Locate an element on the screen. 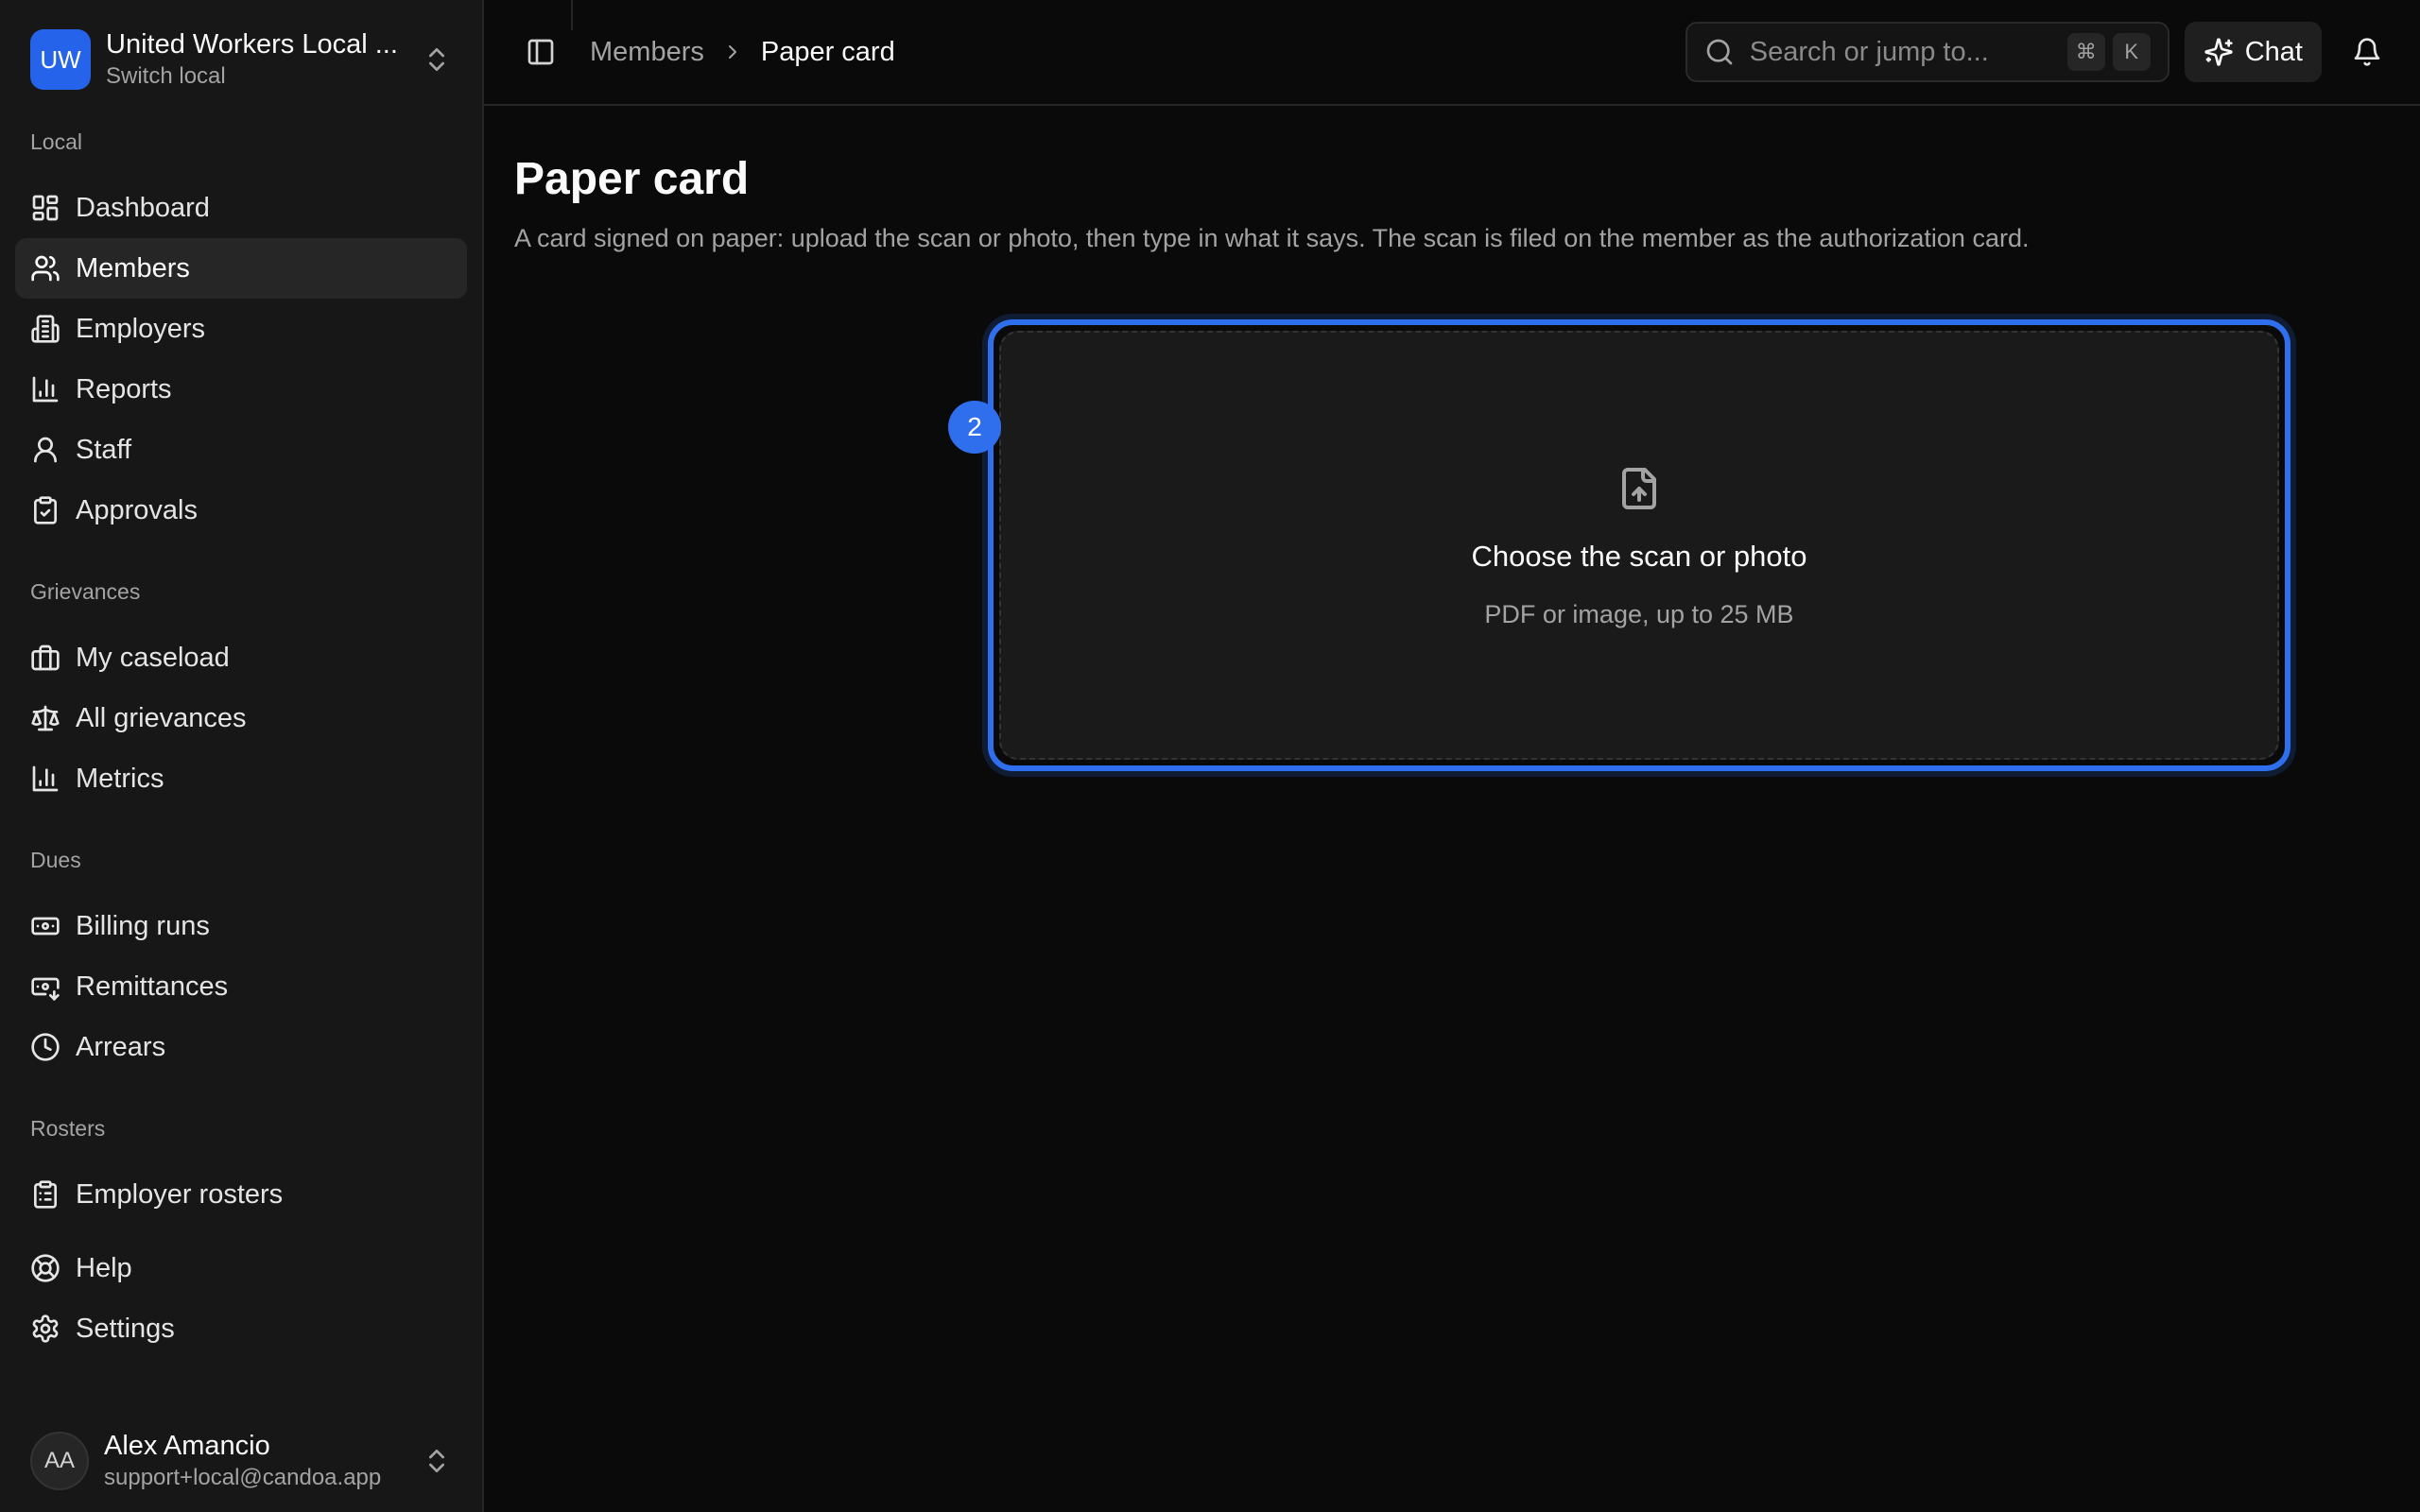  page-title: Paper card is located at coordinates (632, 179).